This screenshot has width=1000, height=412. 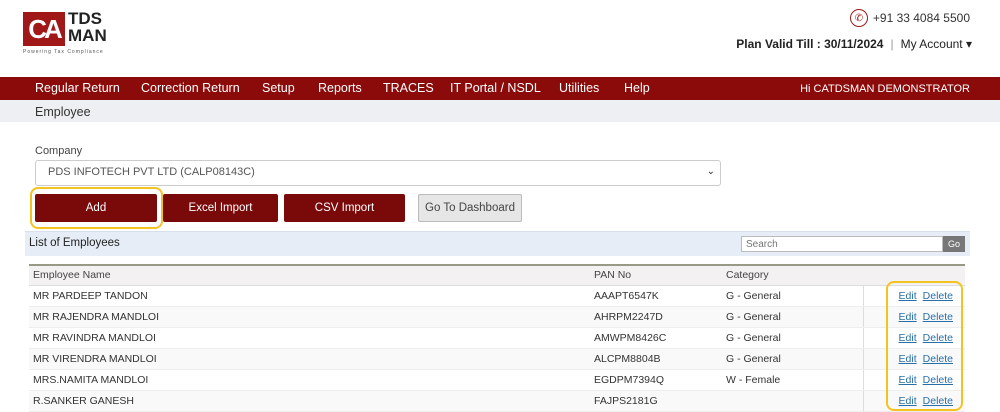 What do you see at coordinates (77, 88) in the screenshot?
I see `nav-regular-return: Regular Return` at bounding box center [77, 88].